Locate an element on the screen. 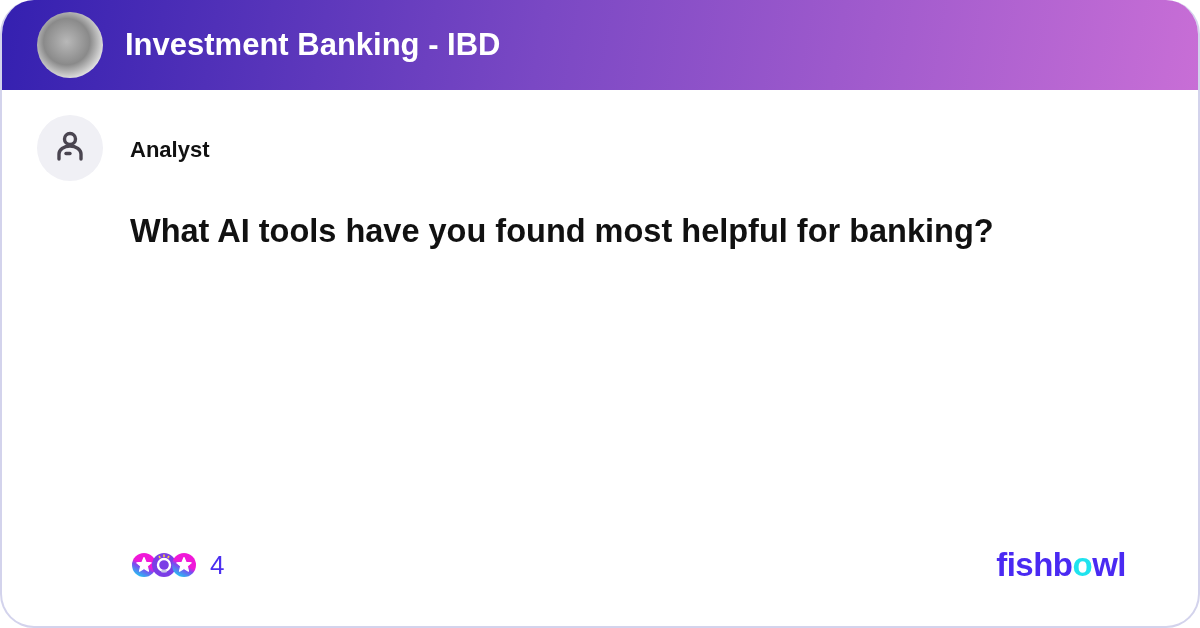 The width and height of the screenshot is (1200, 628). person-icon is located at coordinates (70, 148).